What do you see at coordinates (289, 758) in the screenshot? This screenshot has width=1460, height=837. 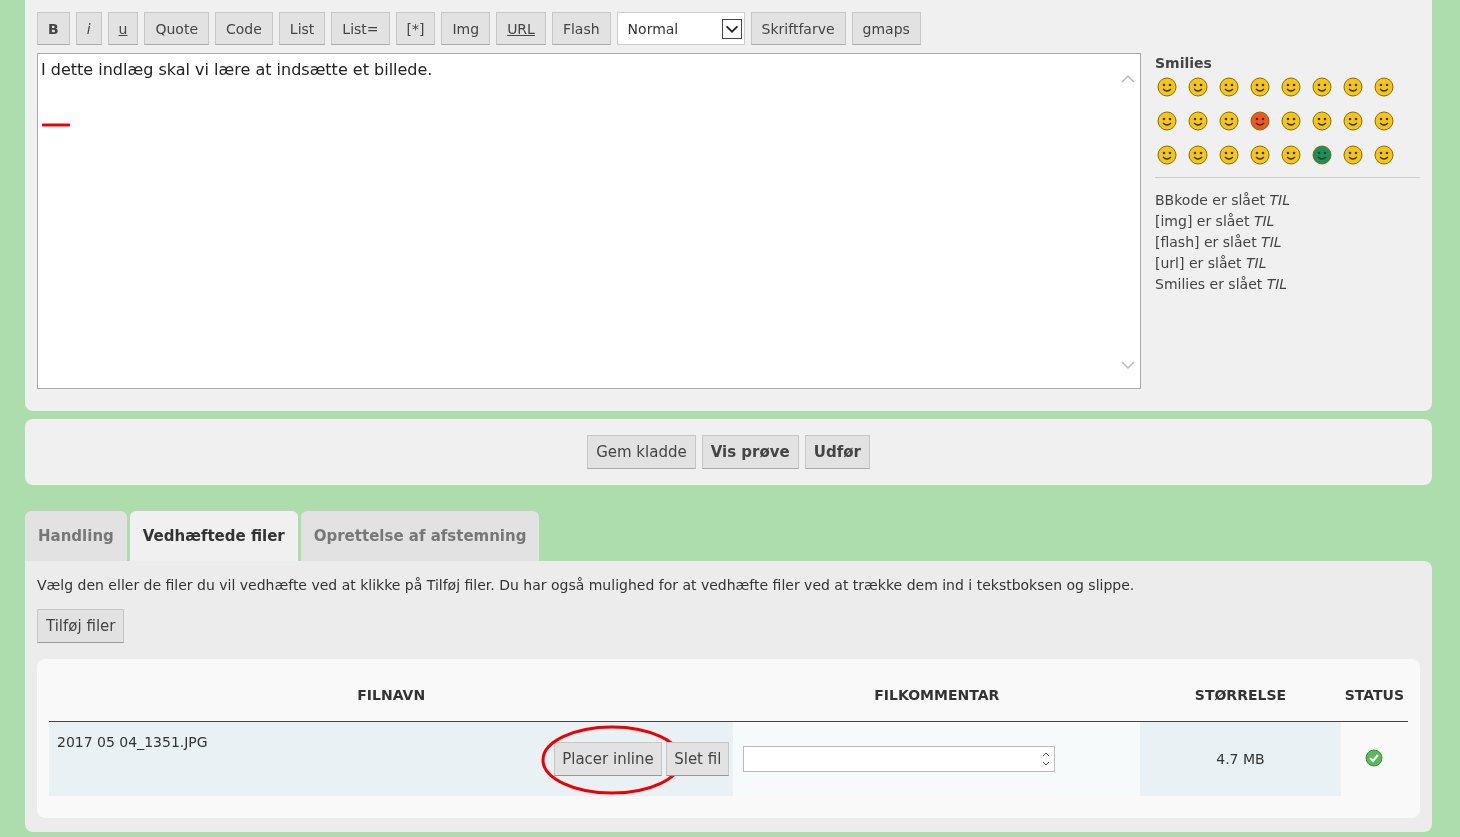 I see `filename-cell: 2017 05 04_1351.JPG` at bounding box center [289, 758].